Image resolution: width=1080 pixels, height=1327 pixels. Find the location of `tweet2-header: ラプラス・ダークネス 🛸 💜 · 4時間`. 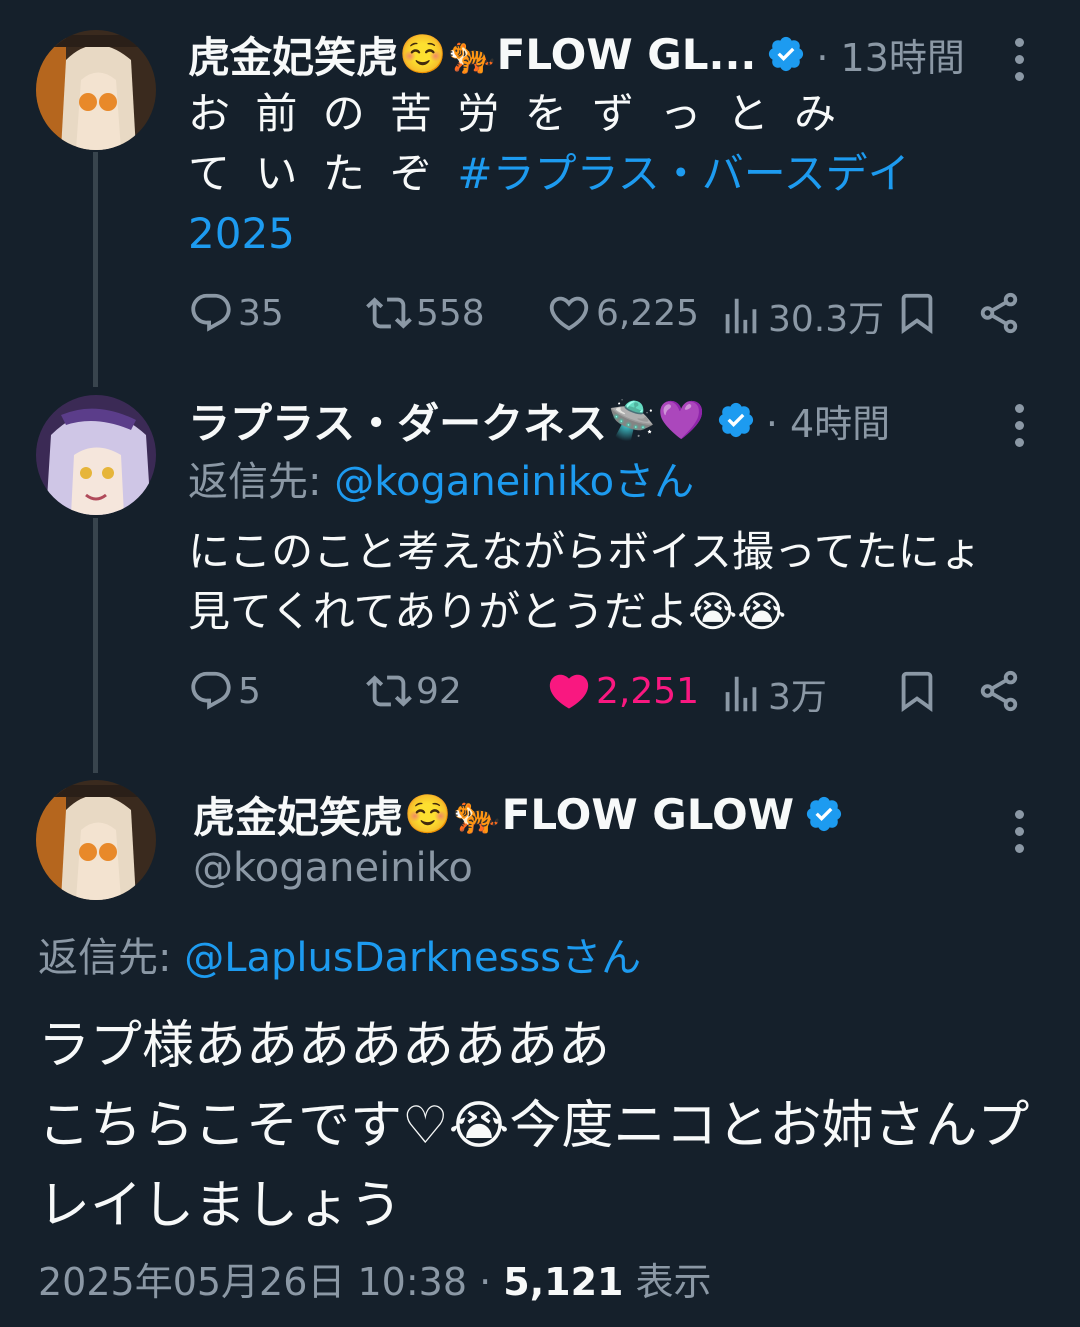

tweet2-header: ラプラス・ダークネス 🛸 💜 · 4時間 is located at coordinates (539, 420).